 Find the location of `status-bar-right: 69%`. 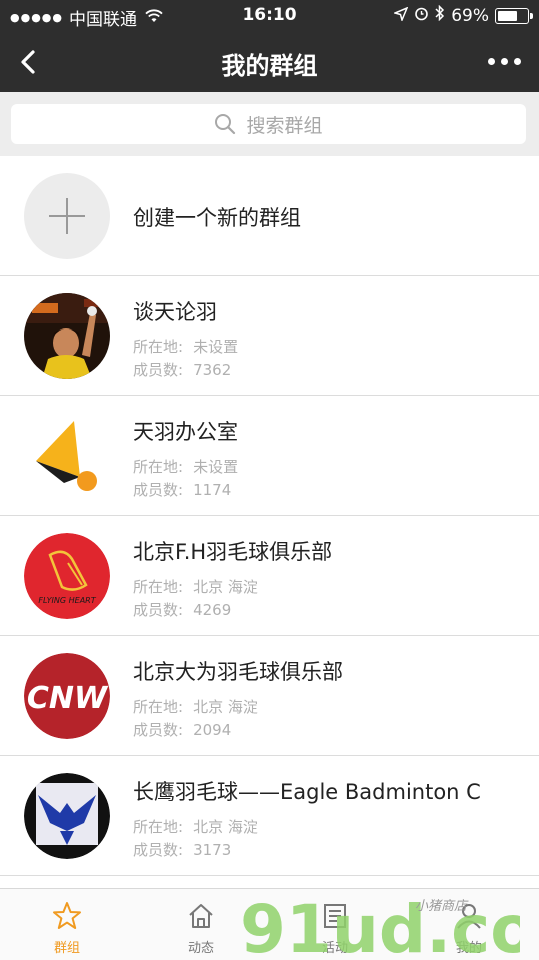

status-bar-right: 69% is located at coordinates (462, 15).